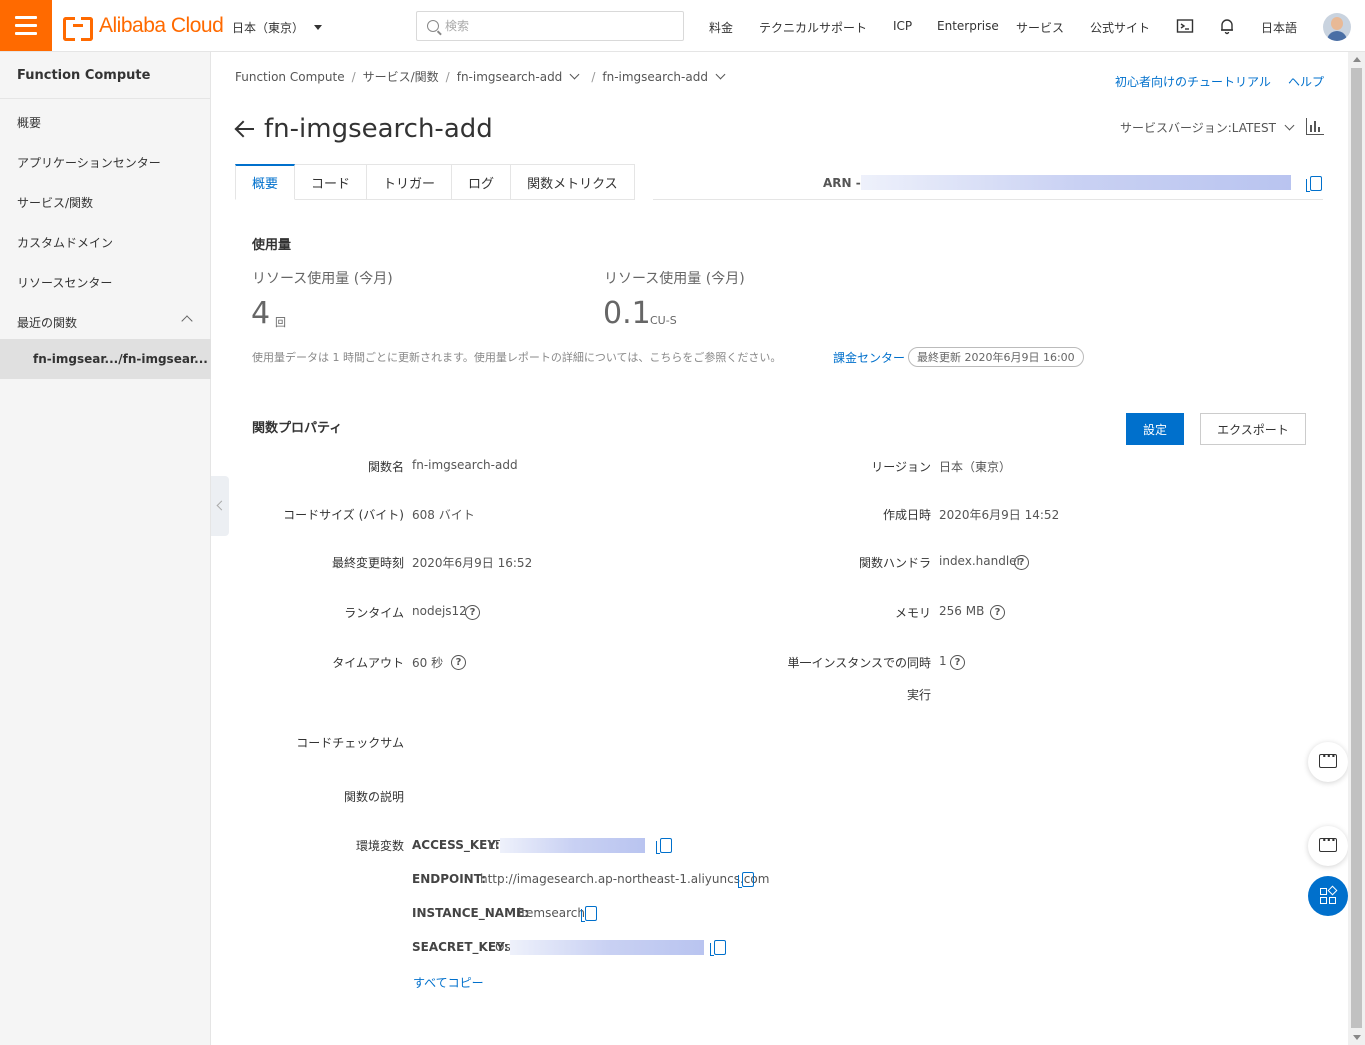  I want to click on region-label: リージョン, so click(901, 467).